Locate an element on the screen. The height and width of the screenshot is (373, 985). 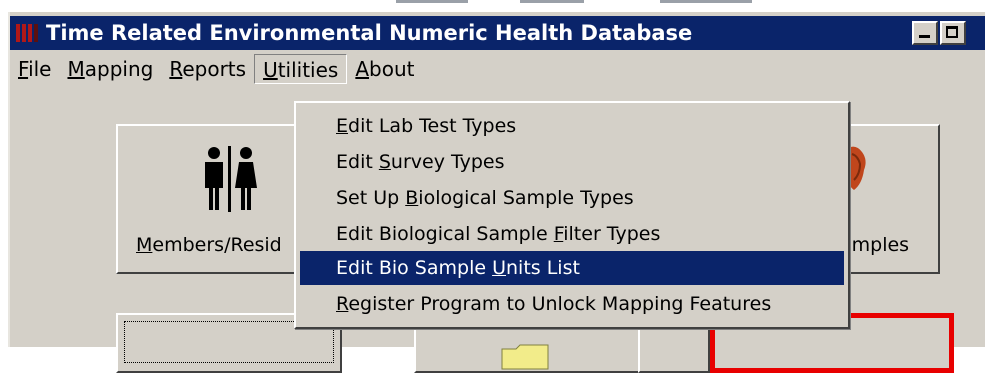
menu-item-setup-biological-sample-types: Set Up Biological Sample Types is located at coordinates (572, 198).